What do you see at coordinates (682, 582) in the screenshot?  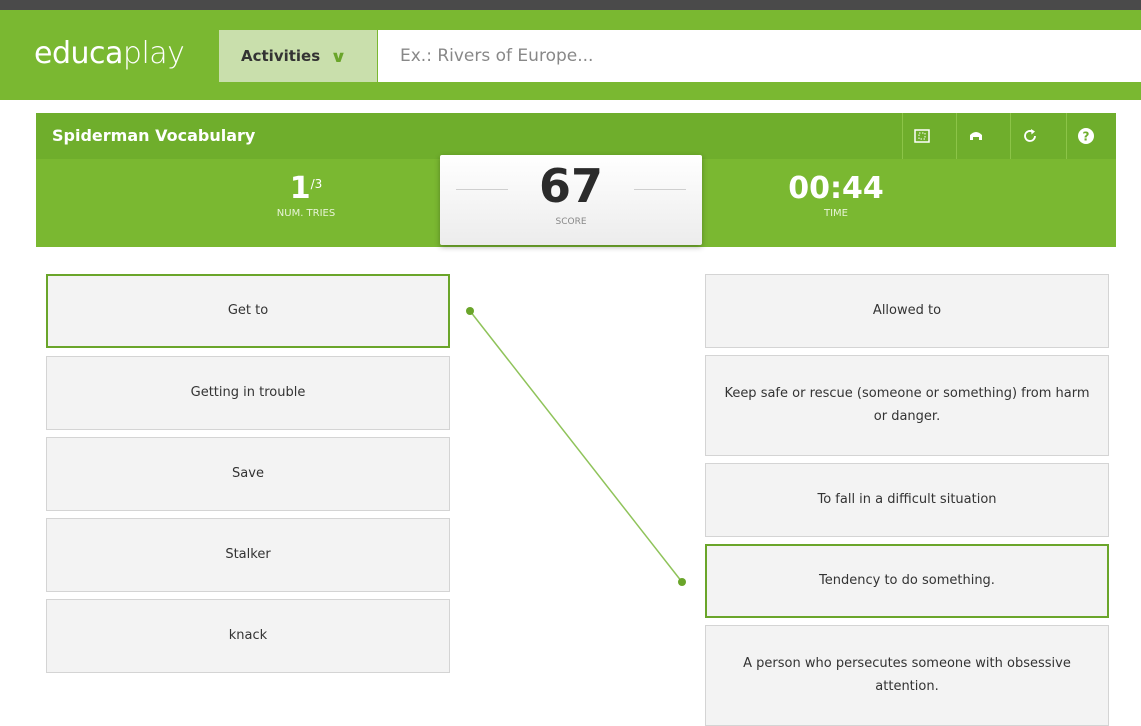 I see `connector-dot-end` at bounding box center [682, 582].